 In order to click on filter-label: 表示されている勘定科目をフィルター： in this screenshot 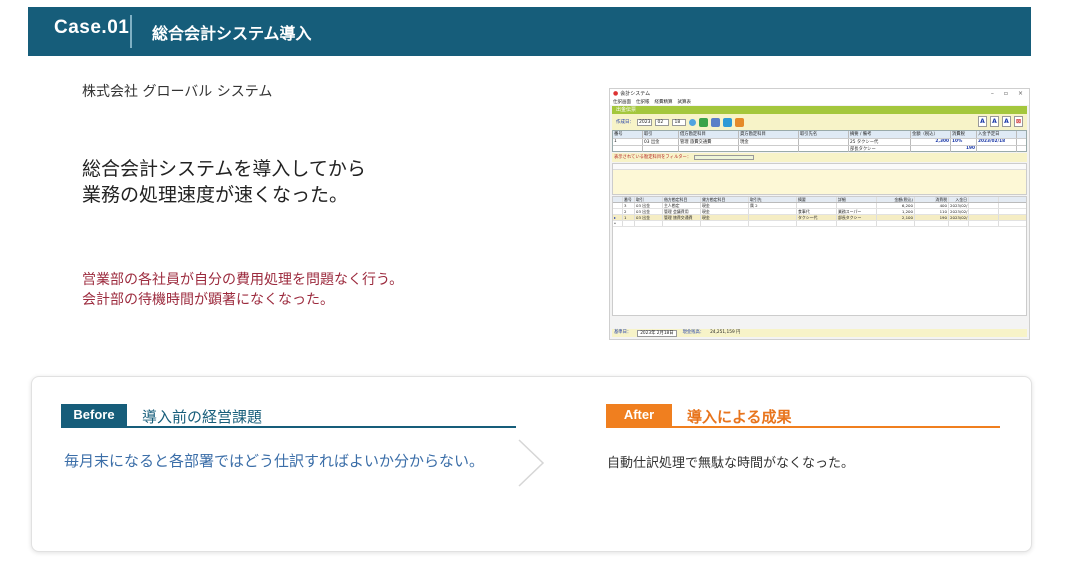, I will do `click(653, 157)`.